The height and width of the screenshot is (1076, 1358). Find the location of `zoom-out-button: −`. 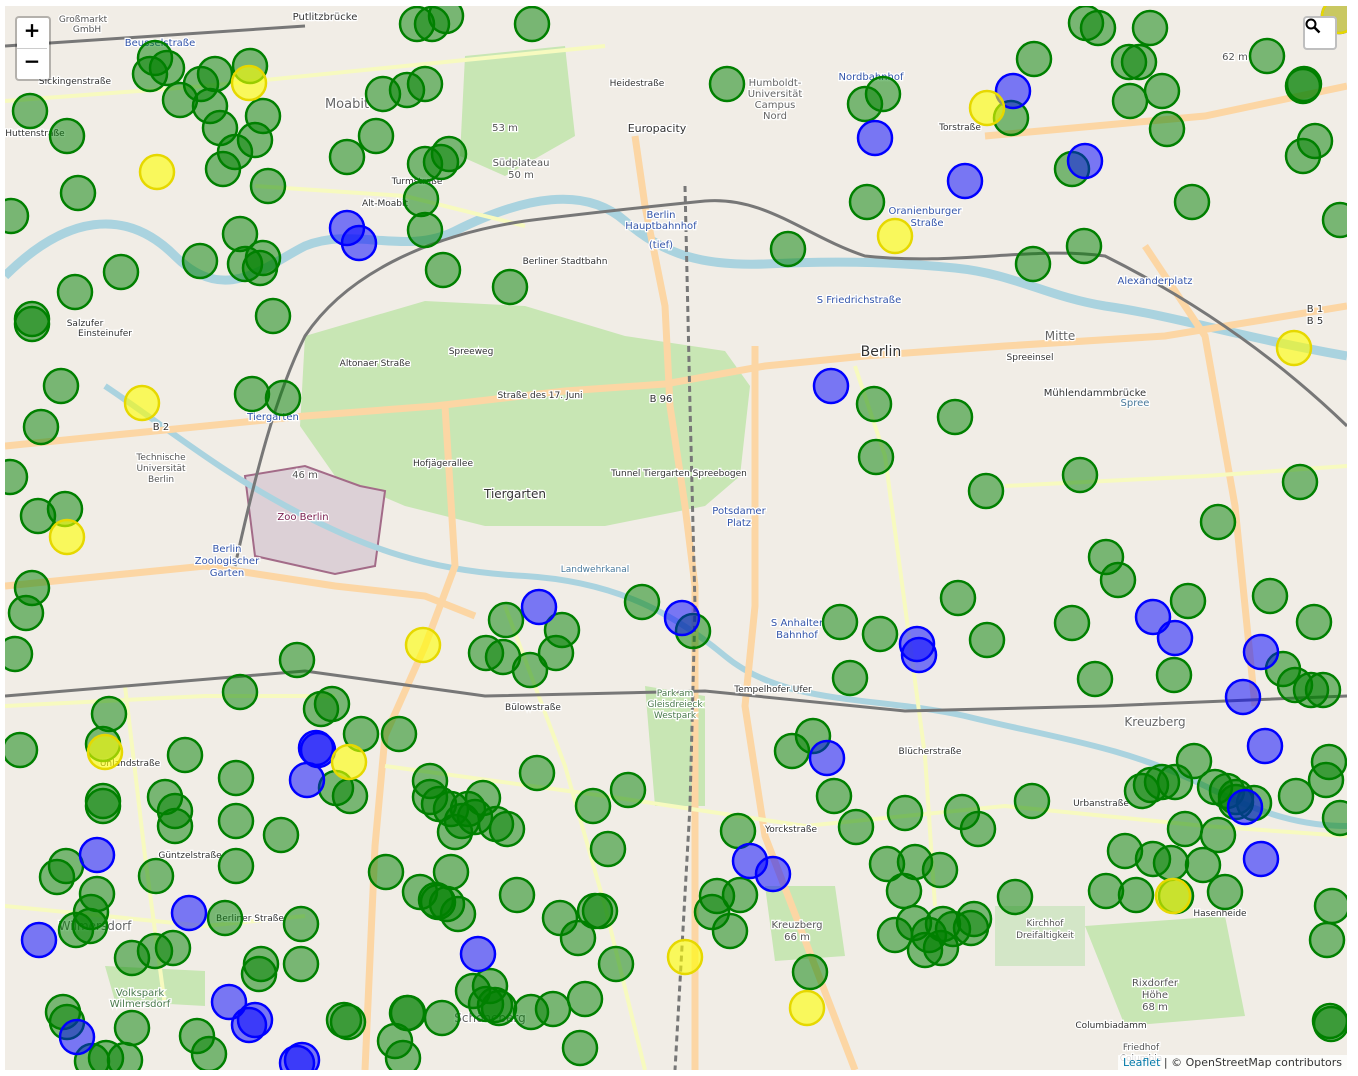

zoom-out-button: − is located at coordinates (32, 63).